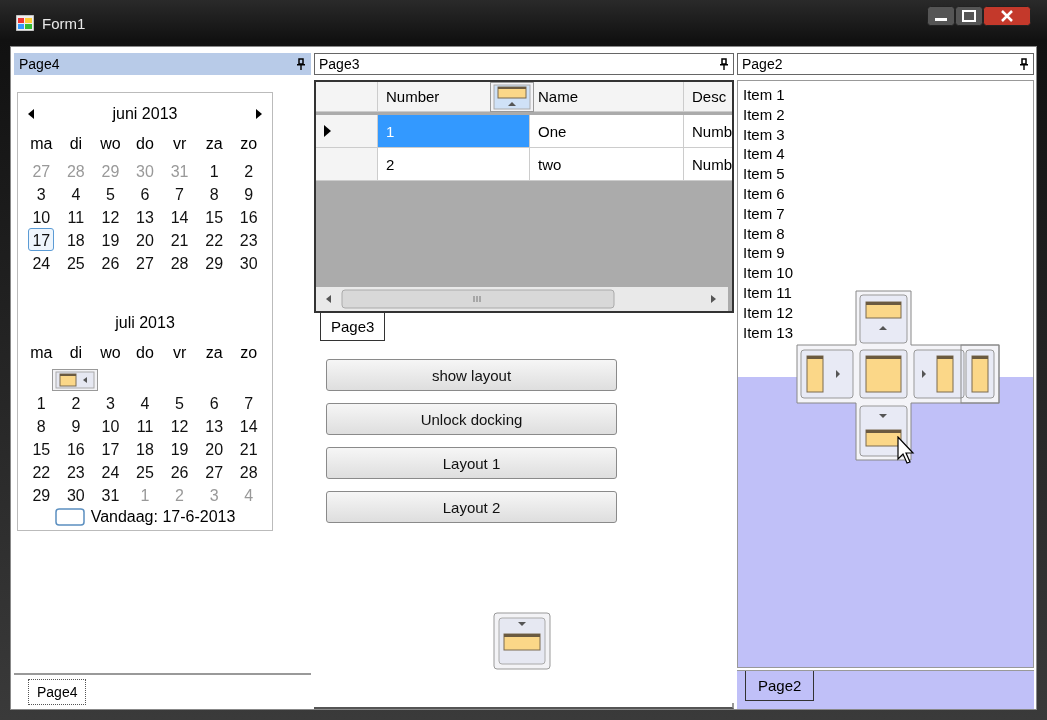 Image resolution: width=1047 pixels, height=720 pixels. I want to click on weekday-label: vr, so click(179, 144).